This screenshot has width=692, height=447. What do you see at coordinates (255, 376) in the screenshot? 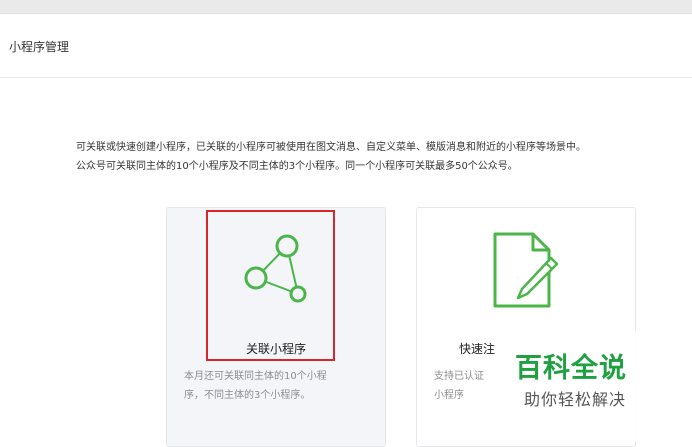
I see `card-description-line-1: 本月还可关联同主体的10个小程` at bounding box center [255, 376].